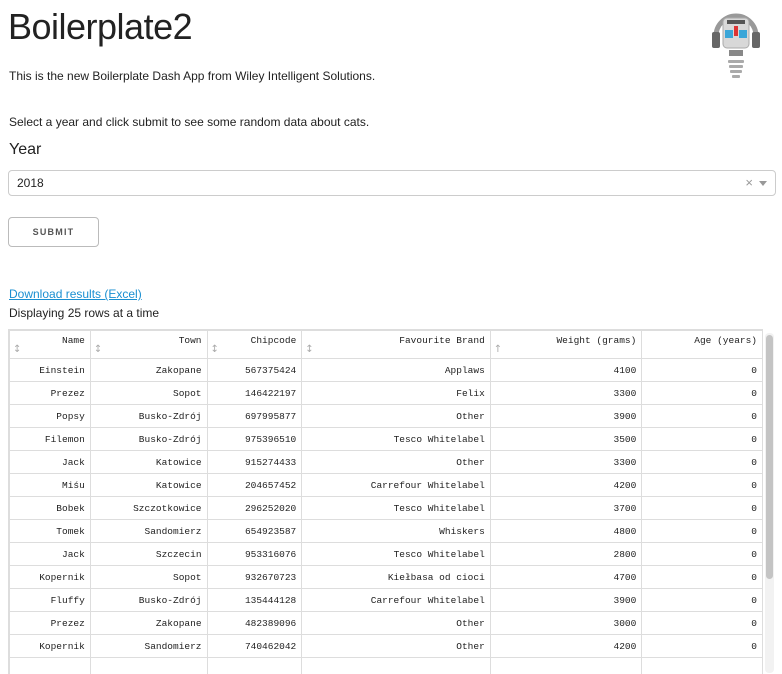  I want to click on clear-icon: ×, so click(749, 182).